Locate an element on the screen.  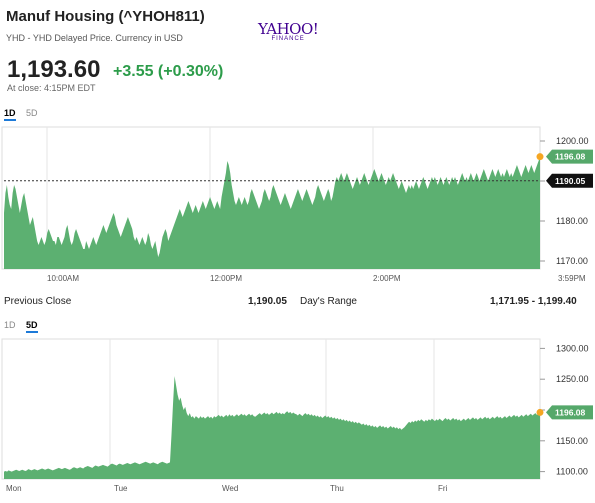
yahoo-finance-logo: YAHOO! FINANCE is located at coordinates (288, 31).